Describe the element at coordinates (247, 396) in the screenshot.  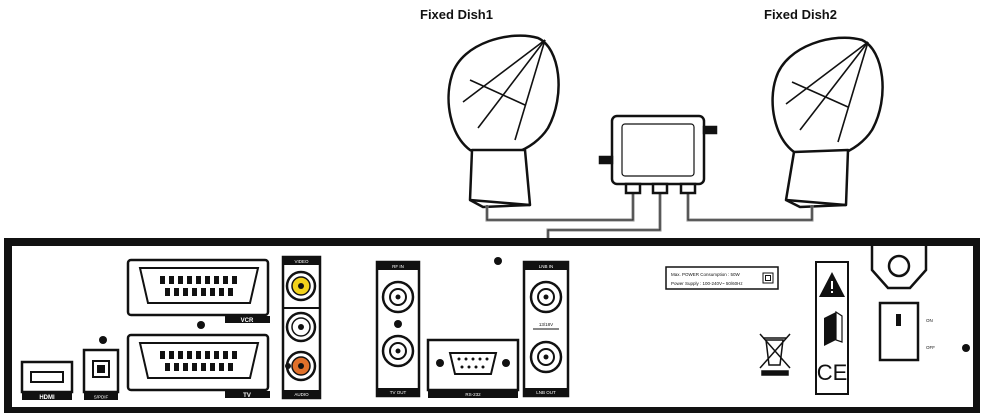
I see `tv-label: TV` at that location.